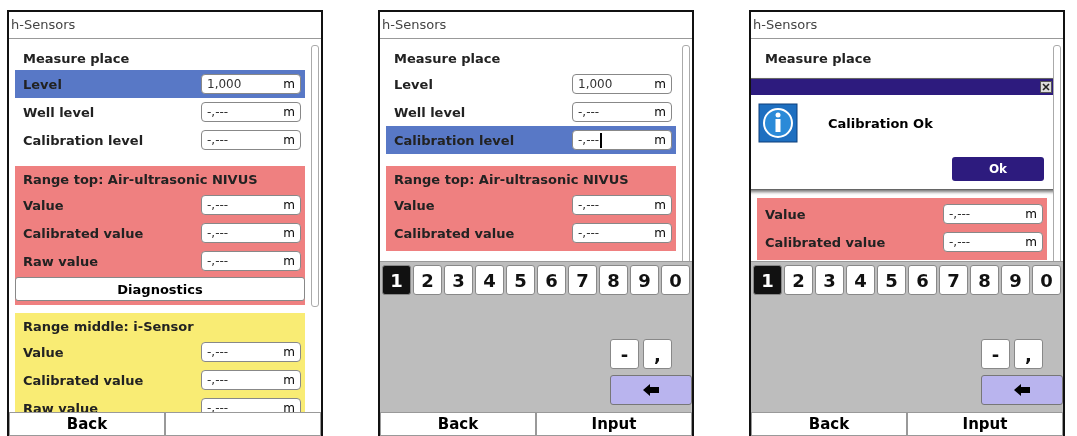 Image resolution: width=1077 pixels, height=436 pixels. I want to click on diagnostics-button: Diagnostics, so click(160, 289).